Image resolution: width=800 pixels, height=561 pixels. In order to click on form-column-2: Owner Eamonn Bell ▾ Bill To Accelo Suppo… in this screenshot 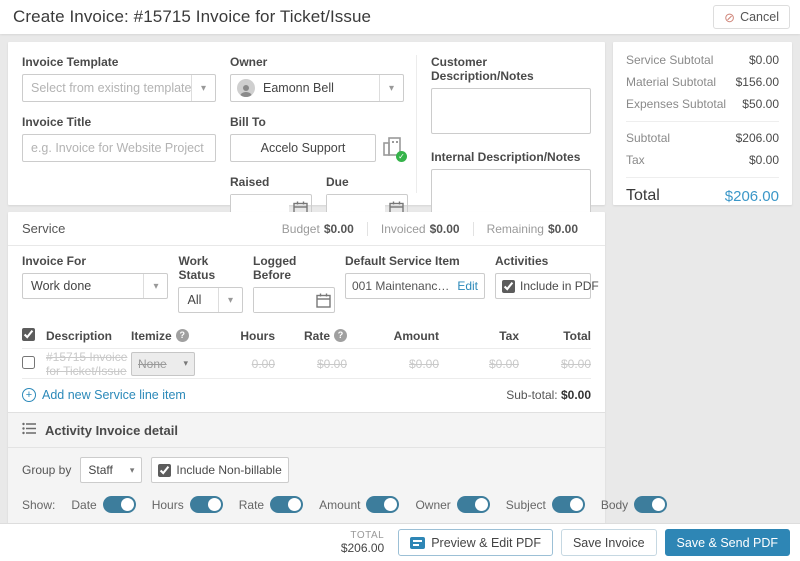, I will do `click(323, 138)`.